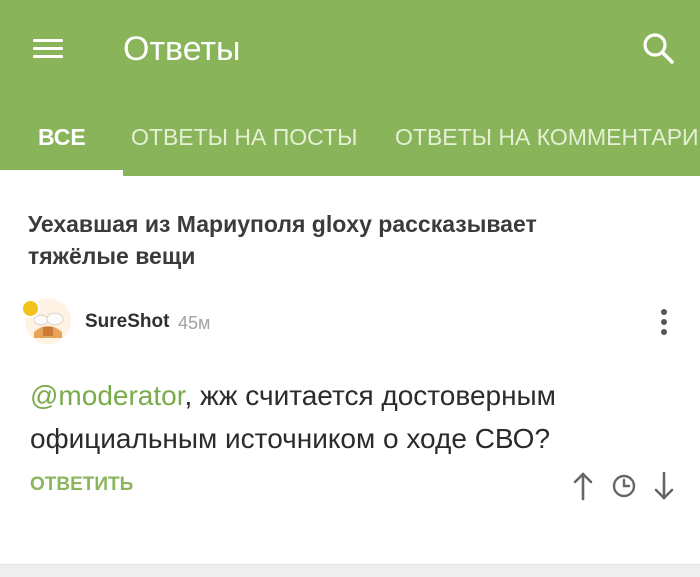 The image size is (700, 577). What do you see at coordinates (664, 486) in the screenshot?
I see `vote-down-icon` at bounding box center [664, 486].